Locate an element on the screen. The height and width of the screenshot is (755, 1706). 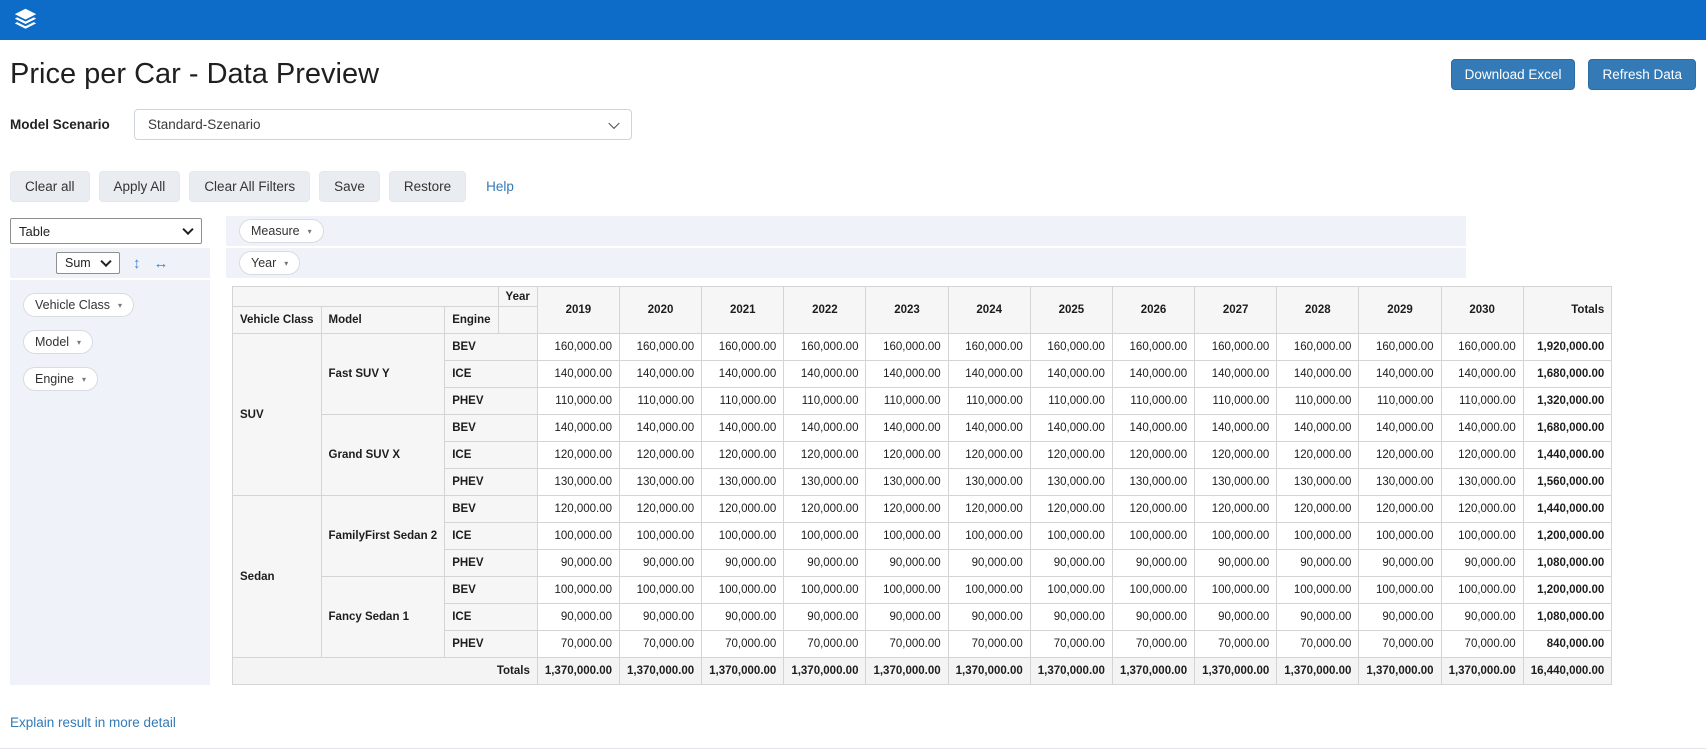
field-pill-label: Vehicle Class is located at coordinates (73, 305).